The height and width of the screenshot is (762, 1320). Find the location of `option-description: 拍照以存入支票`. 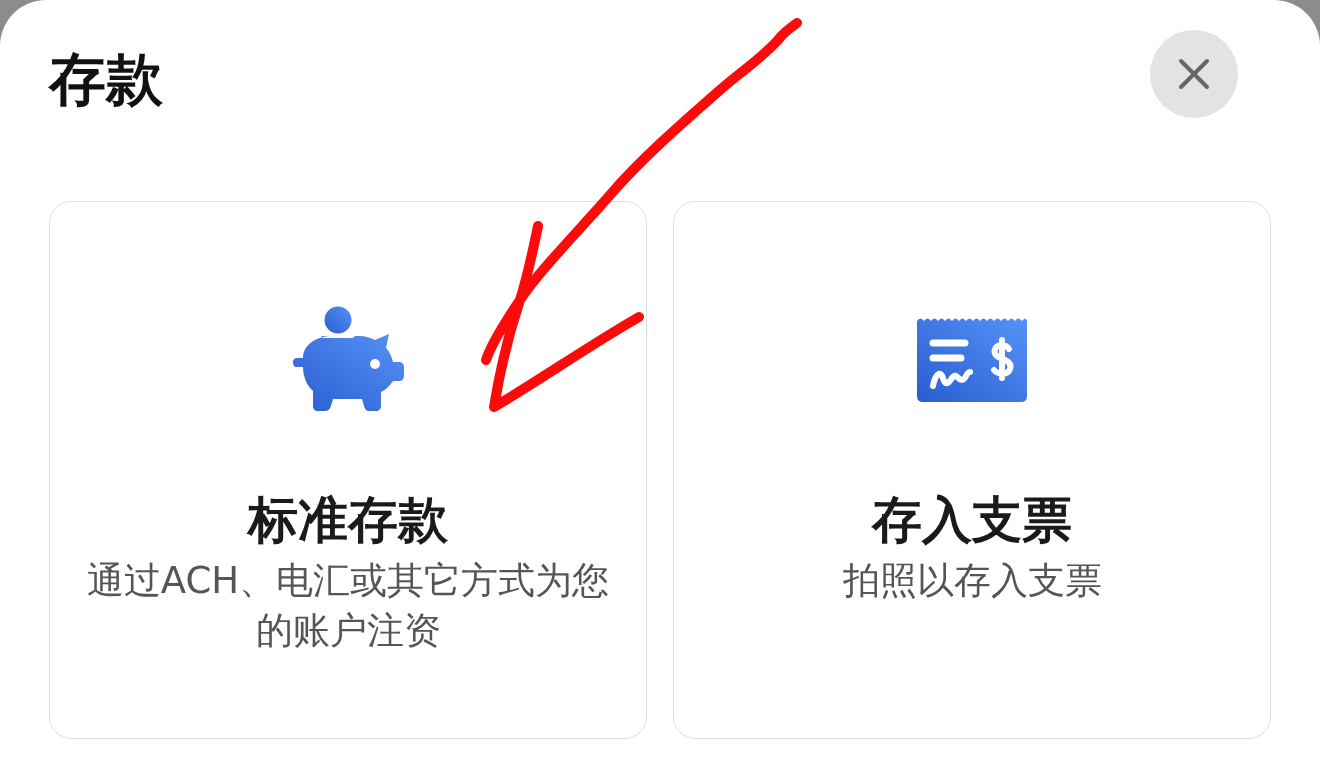

option-description: 拍照以存入支票 is located at coordinates (972, 581).